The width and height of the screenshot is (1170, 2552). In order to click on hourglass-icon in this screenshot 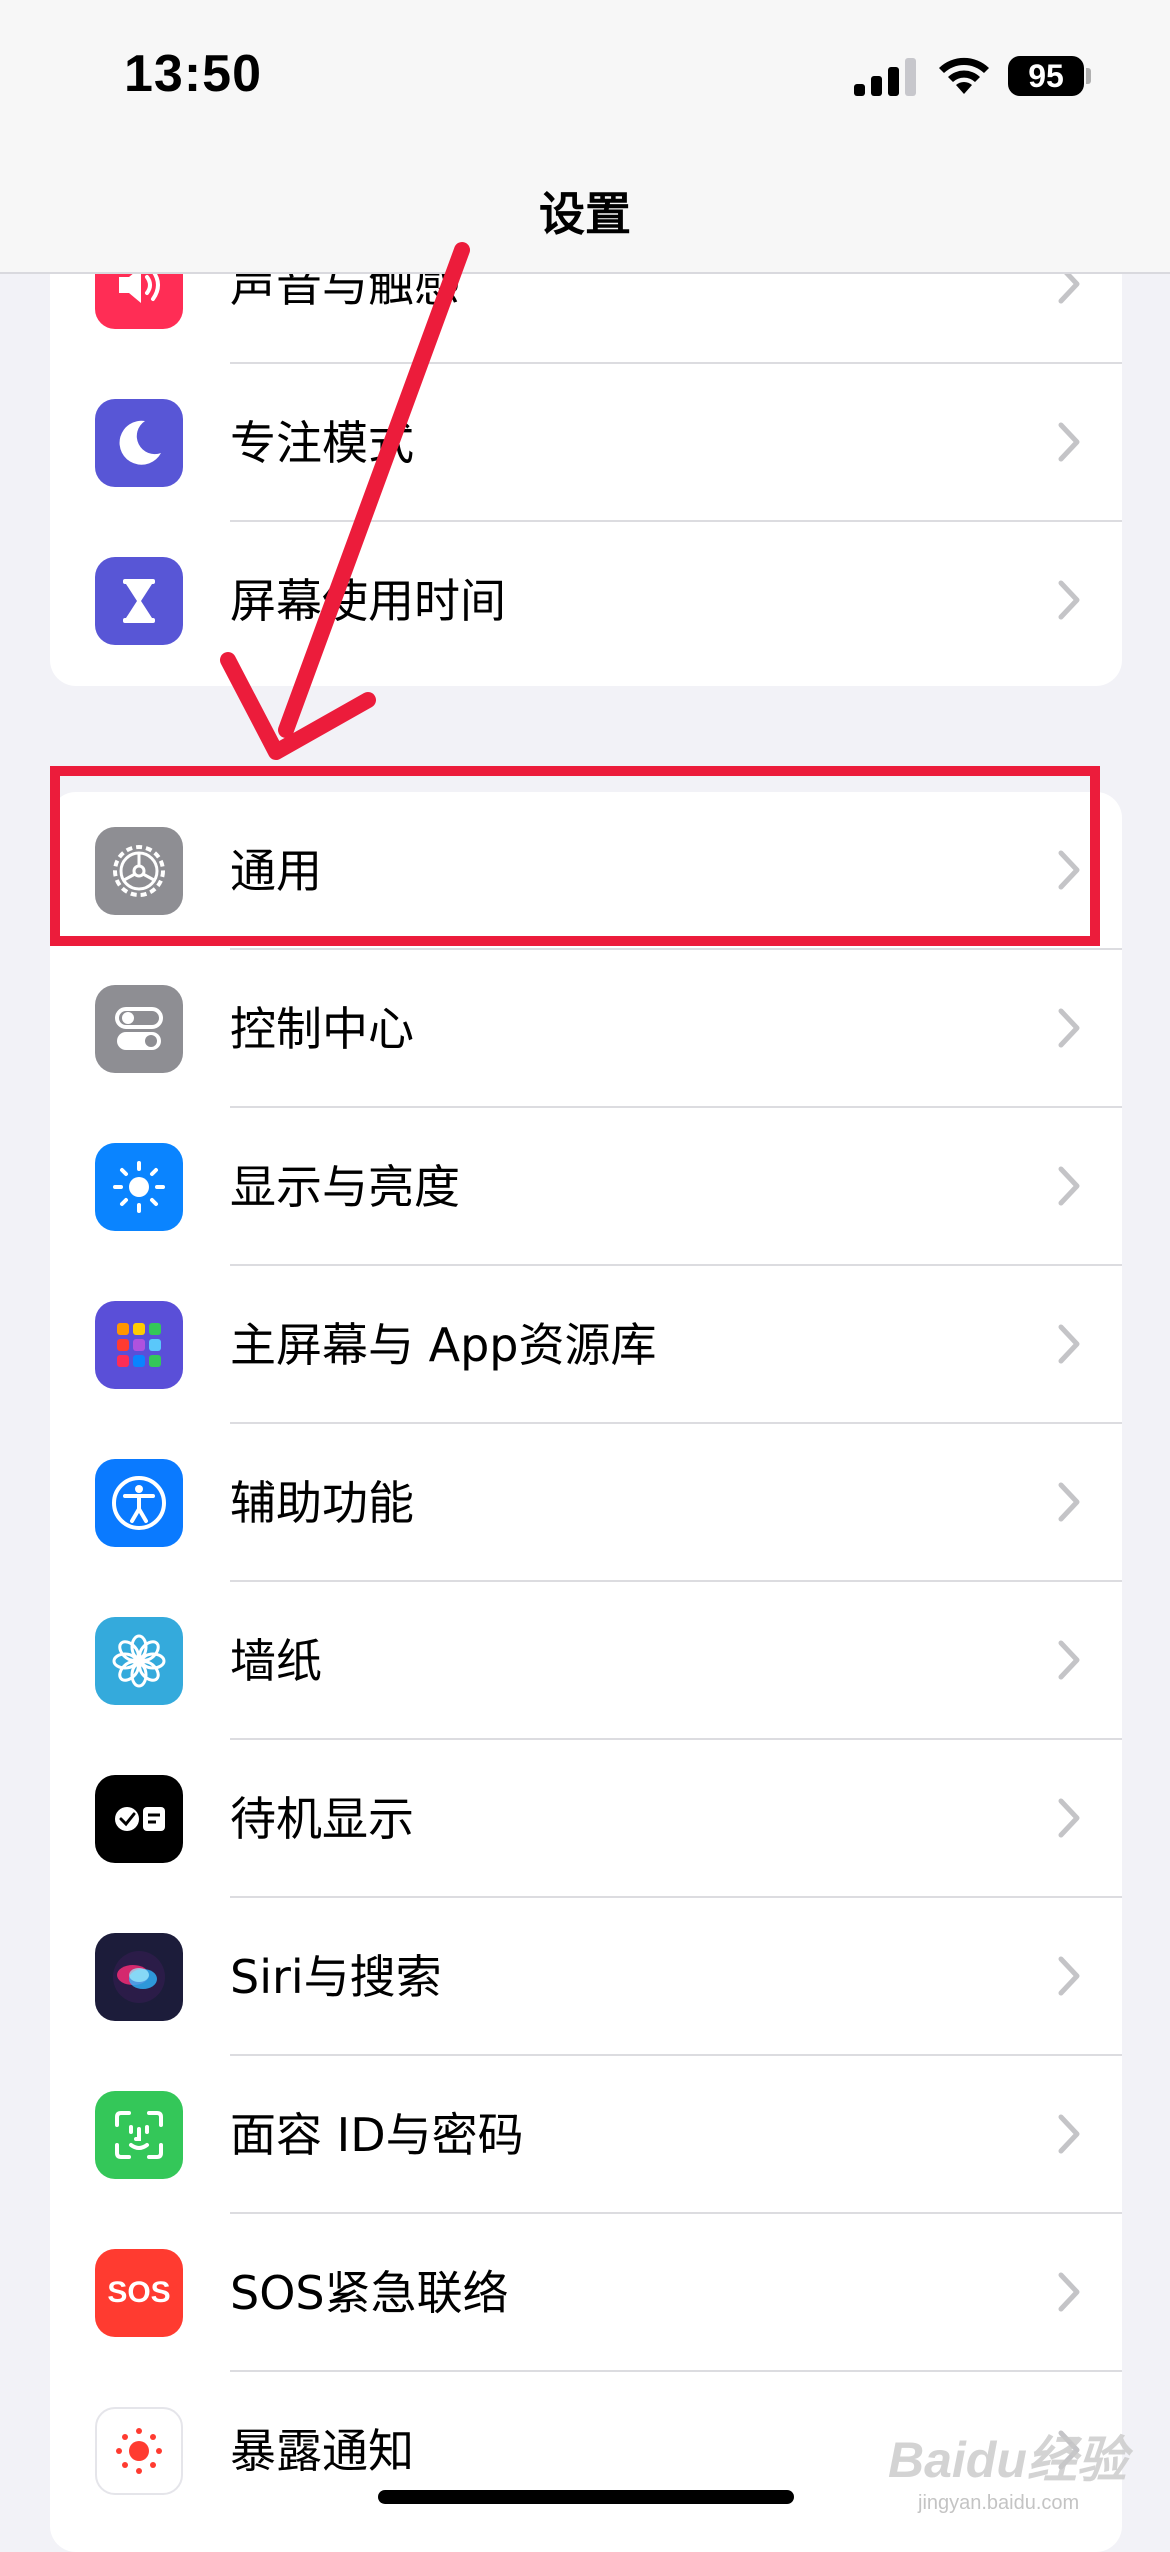, I will do `click(139, 601)`.